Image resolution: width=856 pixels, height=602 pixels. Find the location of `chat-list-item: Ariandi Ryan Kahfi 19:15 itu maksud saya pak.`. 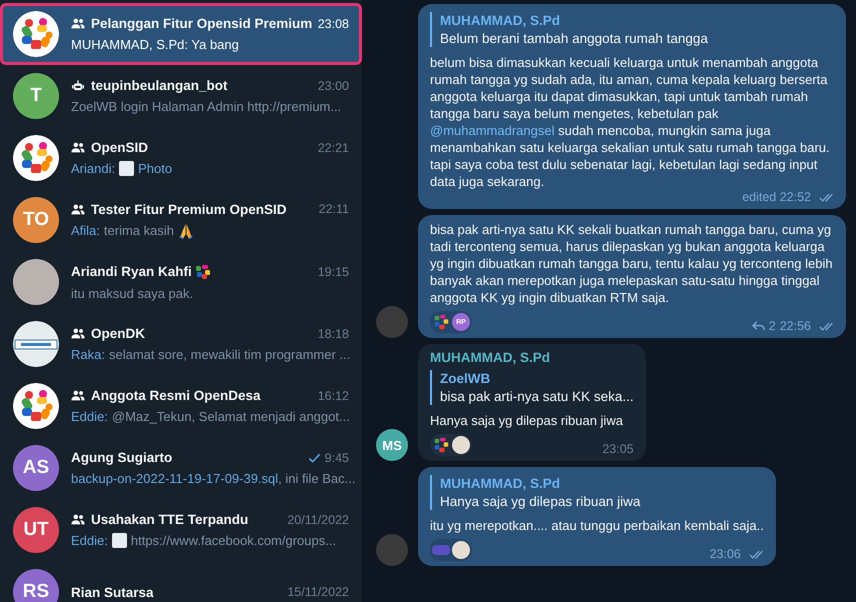

chat-list-item: Ariandi Ryan Kahfi 19:15 itu maksud saya pak. is located at coordinates (181, 282).